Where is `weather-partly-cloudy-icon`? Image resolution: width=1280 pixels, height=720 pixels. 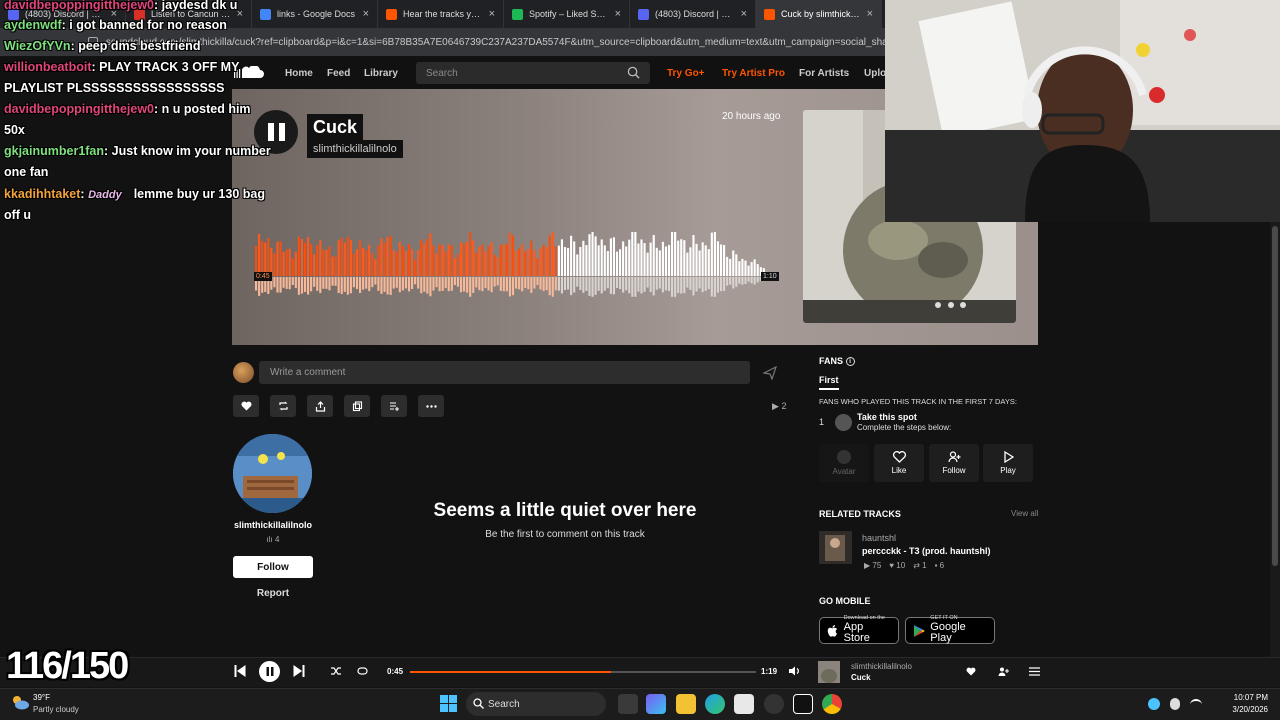
weather-partly-cloudy-icon is located at coordinates (20, 702).